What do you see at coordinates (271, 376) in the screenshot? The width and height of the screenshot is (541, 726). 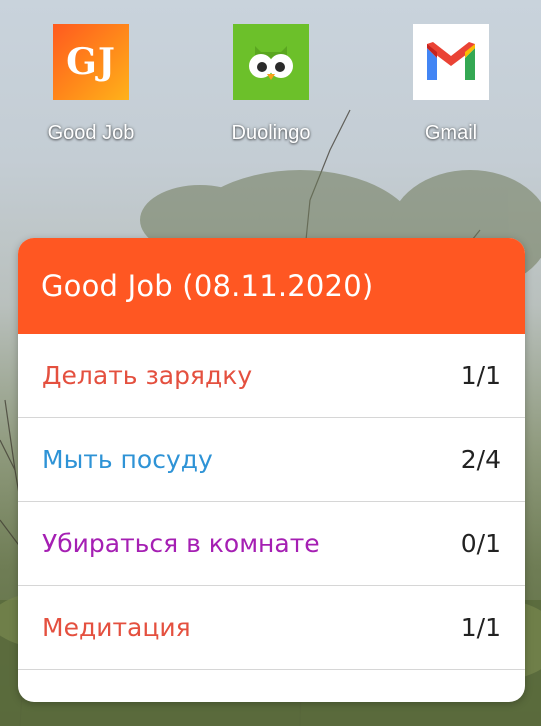 I see `task-row: Делать зарядку 1/1` at bounding box center [271, 376].